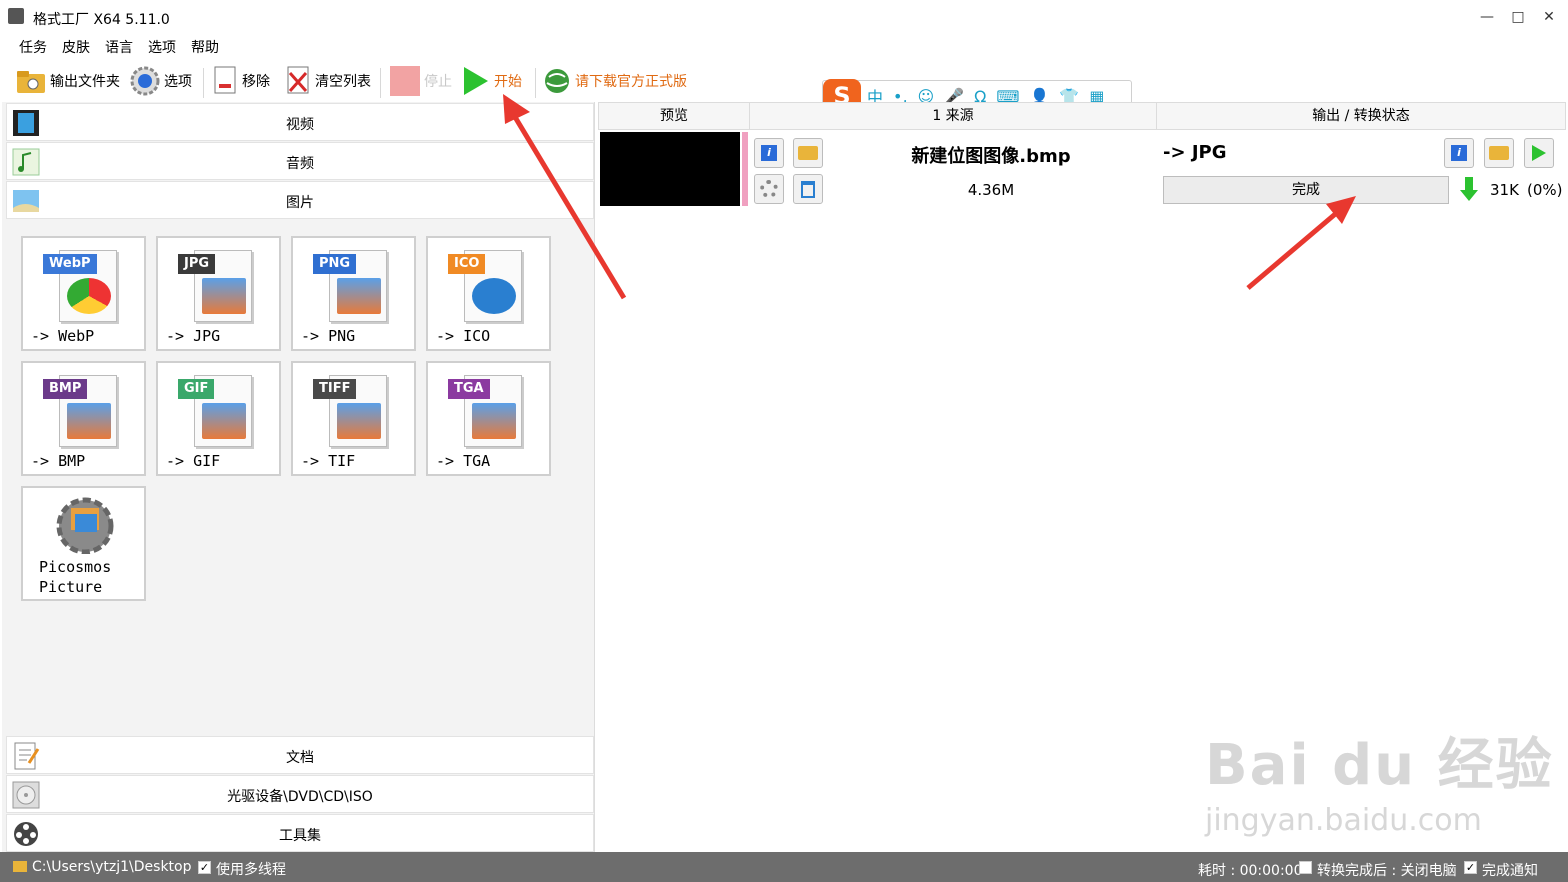 The image size is (1568, 882). What do you see at coordinates (1510, 871) in the screenshot?
I see `notify-label: 完成通知` at bounding box center [1510, 871].